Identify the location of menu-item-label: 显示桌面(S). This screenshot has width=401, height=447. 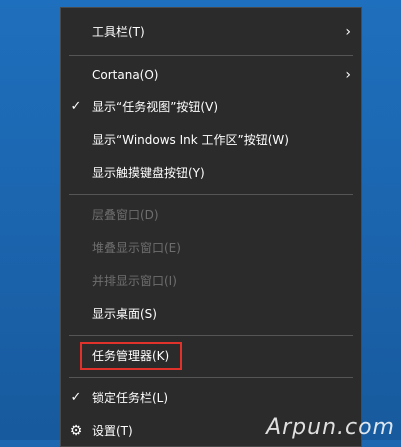
(124, 314).